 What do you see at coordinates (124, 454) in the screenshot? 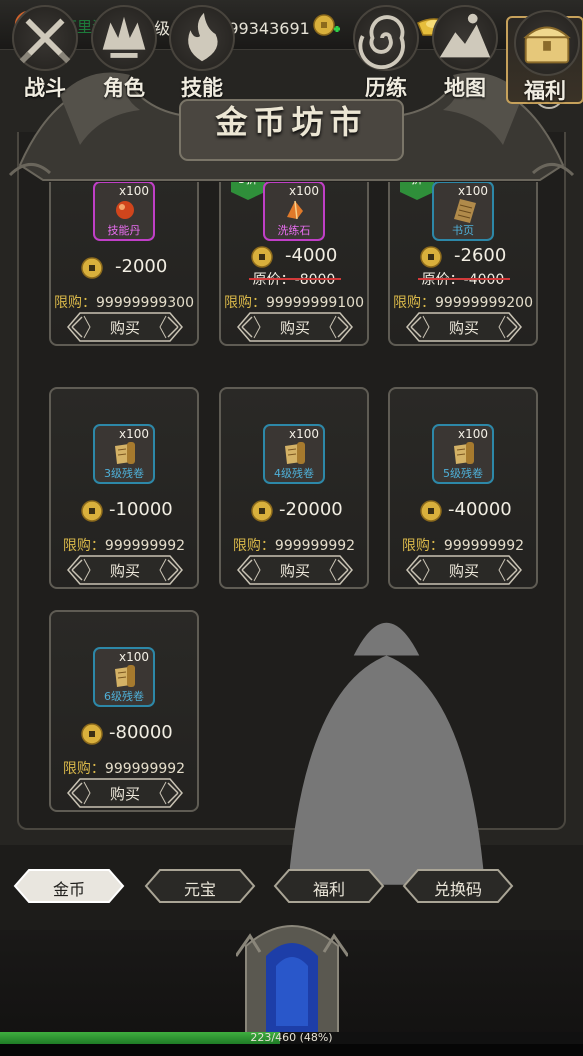
I see `item-icon-slot: x100 3级残卷` at bounding box center [124, 454].